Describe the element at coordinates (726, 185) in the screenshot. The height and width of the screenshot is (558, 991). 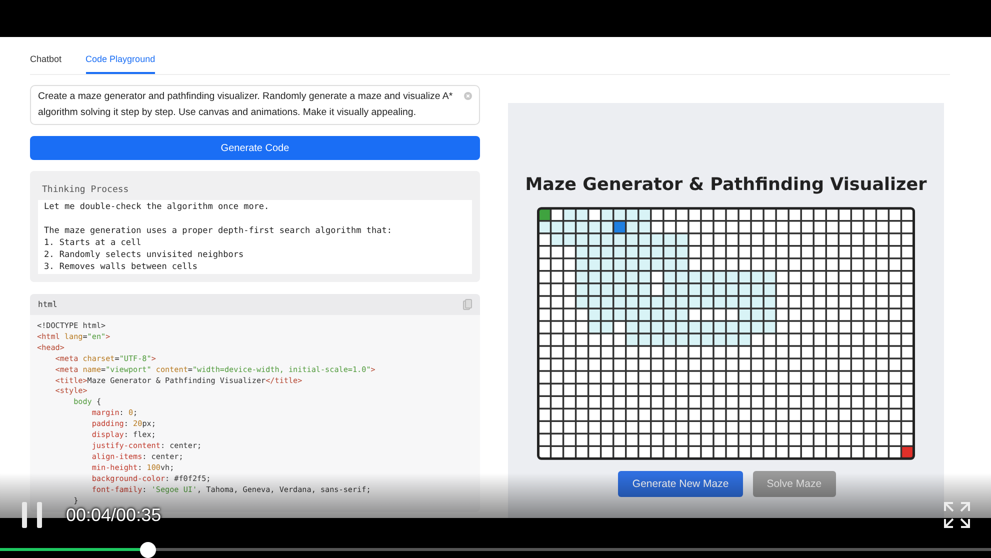
I see `preview-title: Maze Generator & Pathfinding Visualizer` at that location.